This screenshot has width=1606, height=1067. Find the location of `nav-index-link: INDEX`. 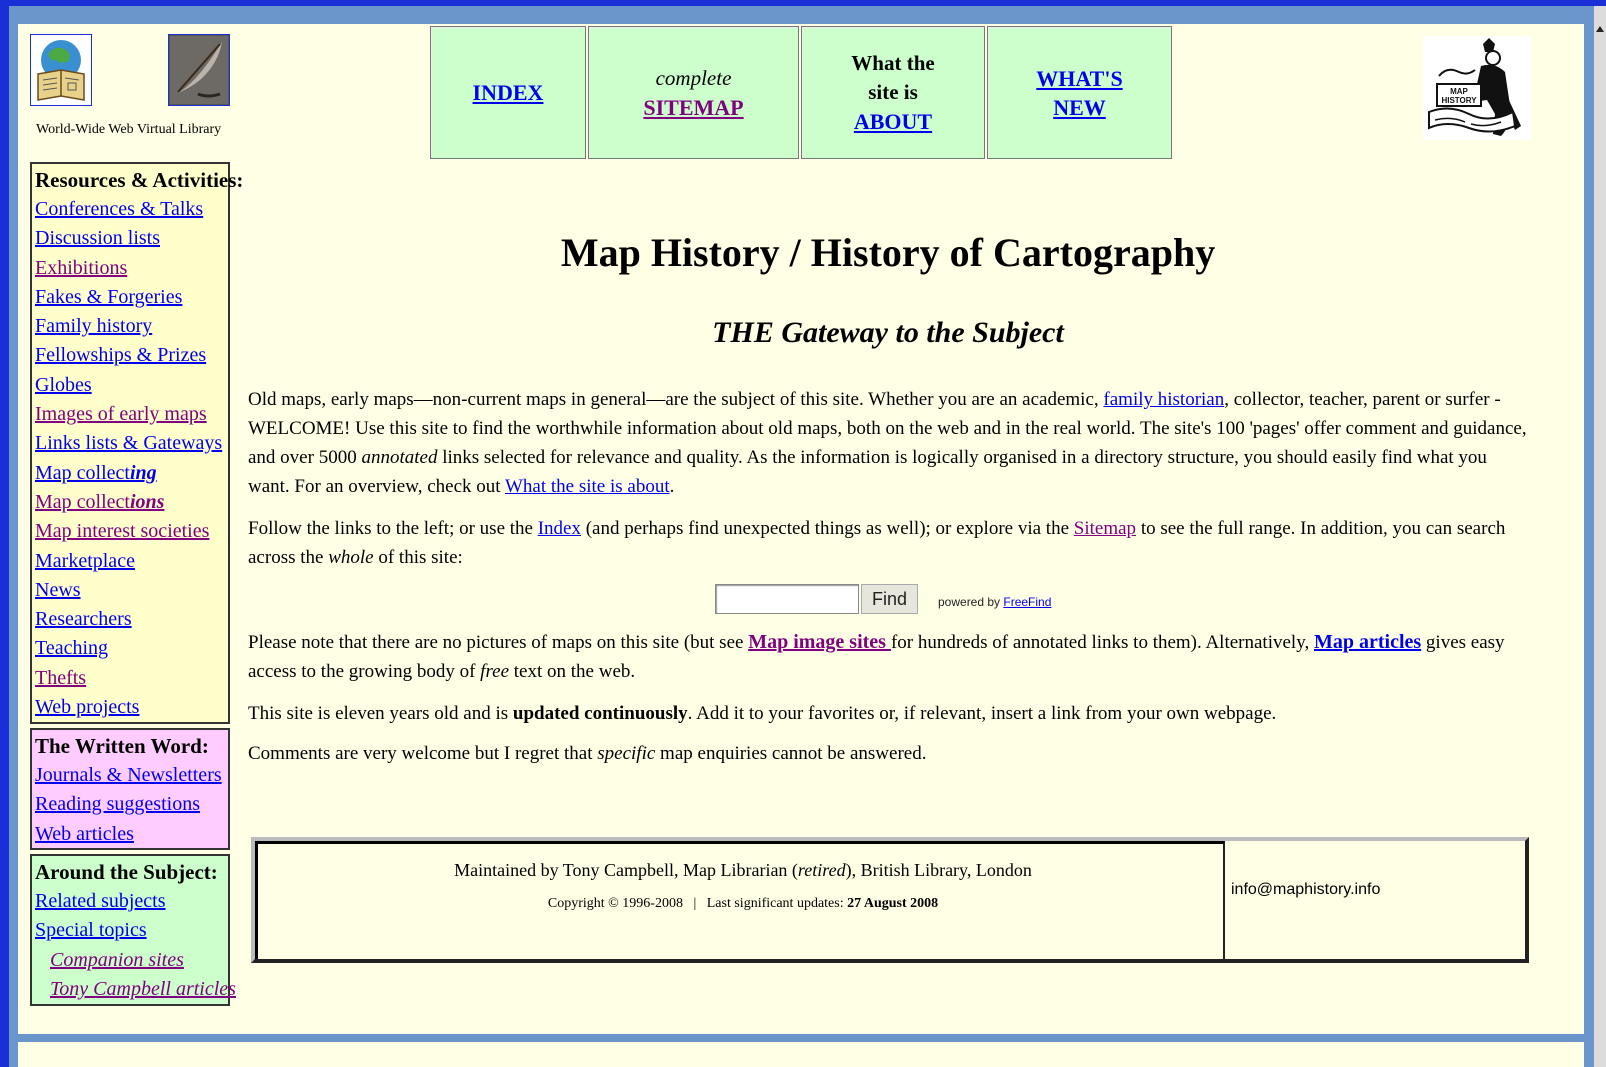

nav-index-link: INDEX is located at coordinates (508, 92).